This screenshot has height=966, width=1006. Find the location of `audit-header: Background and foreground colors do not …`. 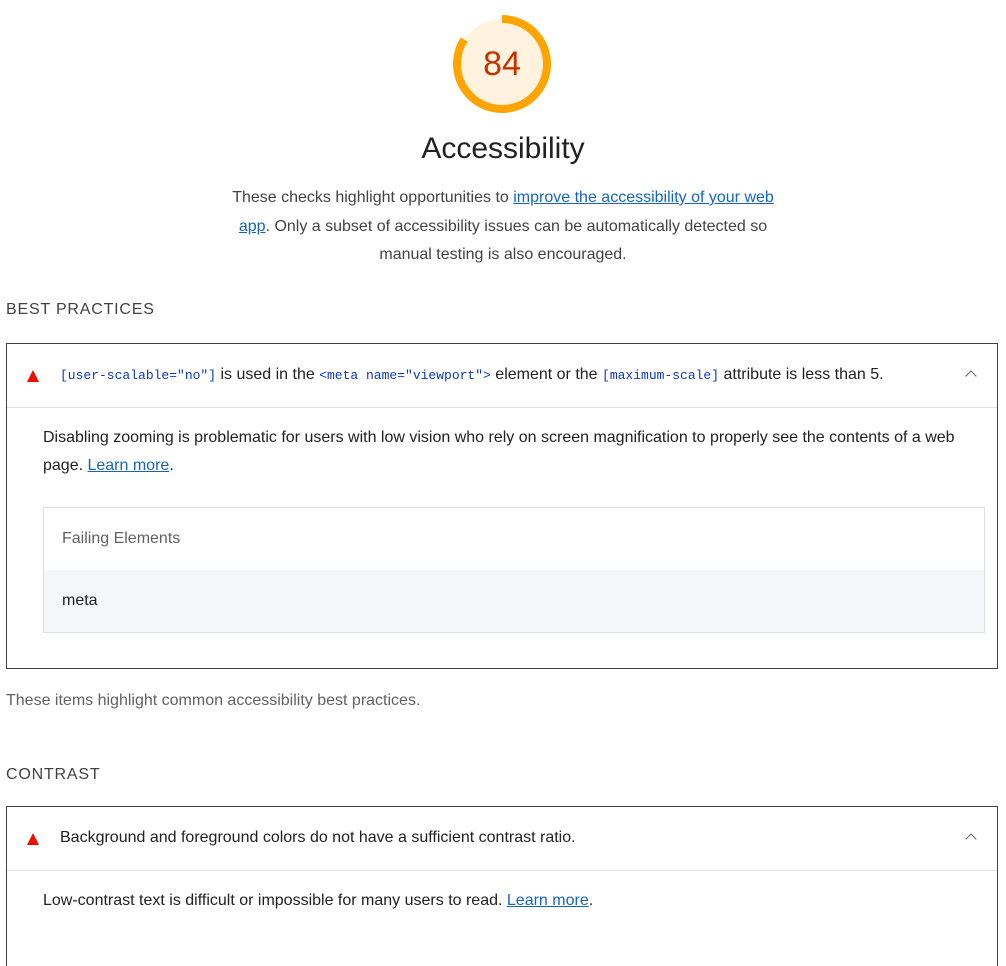

audit-header: Background and foreground colors do not … is located at coordinates (502, 839).